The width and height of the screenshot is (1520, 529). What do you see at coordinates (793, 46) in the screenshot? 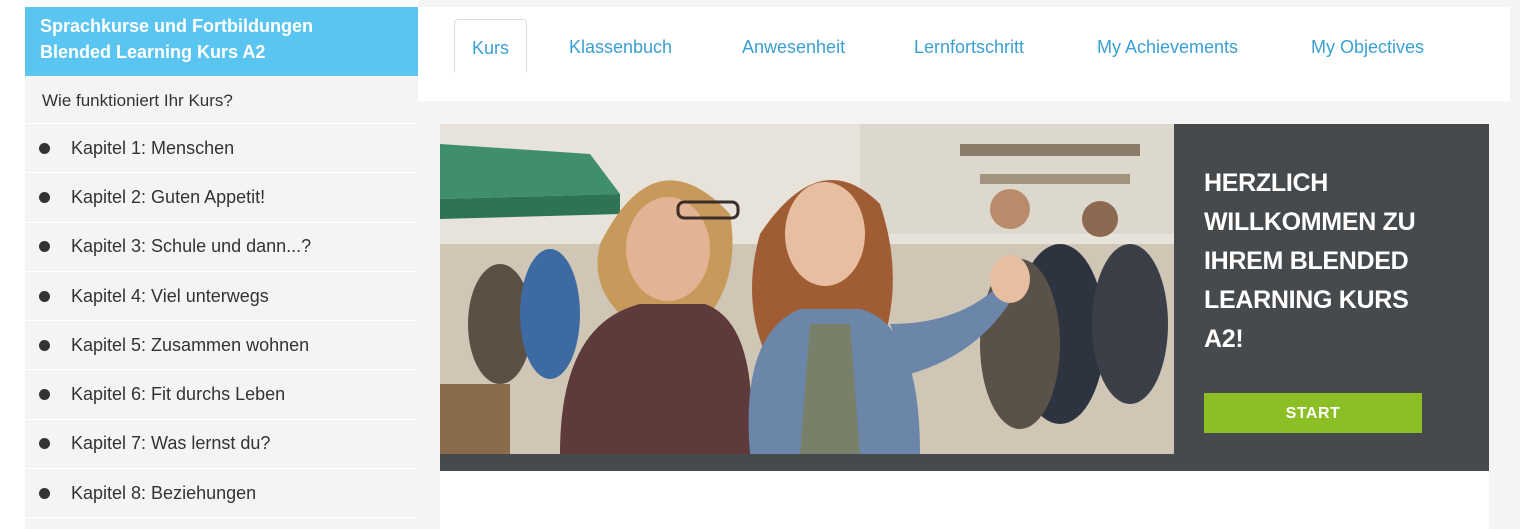
I see `tab-anwesenheit: Anwesenheit` at bounding box center [793, 46].